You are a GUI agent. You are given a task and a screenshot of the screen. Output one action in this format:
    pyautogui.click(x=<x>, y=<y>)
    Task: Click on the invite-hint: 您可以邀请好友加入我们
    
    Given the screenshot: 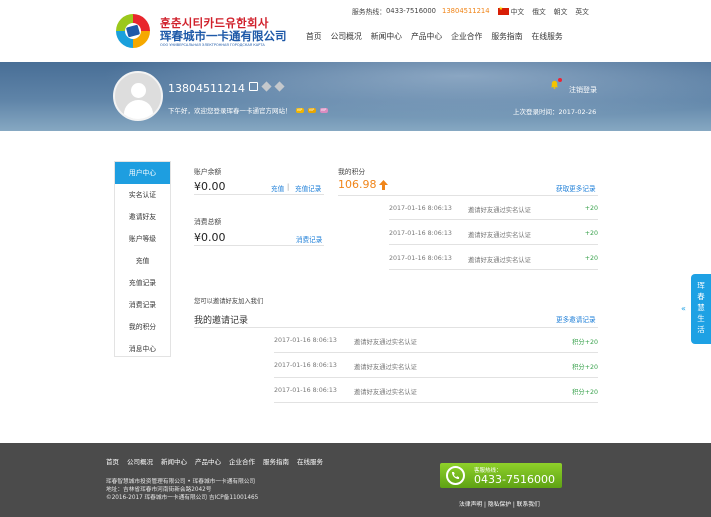 What is the action you would take?
    pyautogui.click(x=229, y=301)
    